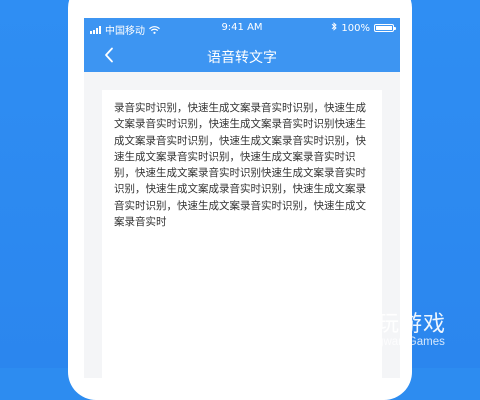  I want to click on watermark-brand-cn: 仍玩游戏, so click(400, 324).